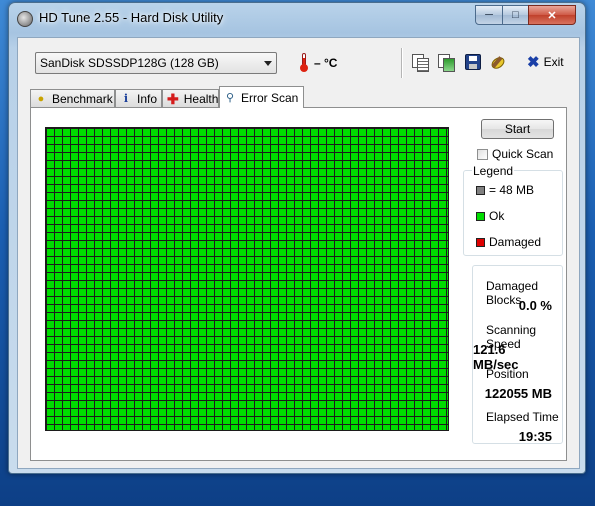  Describe the element at coordinates (497, 216) in the screenshot. I see `legend-label: Ok` at that location.